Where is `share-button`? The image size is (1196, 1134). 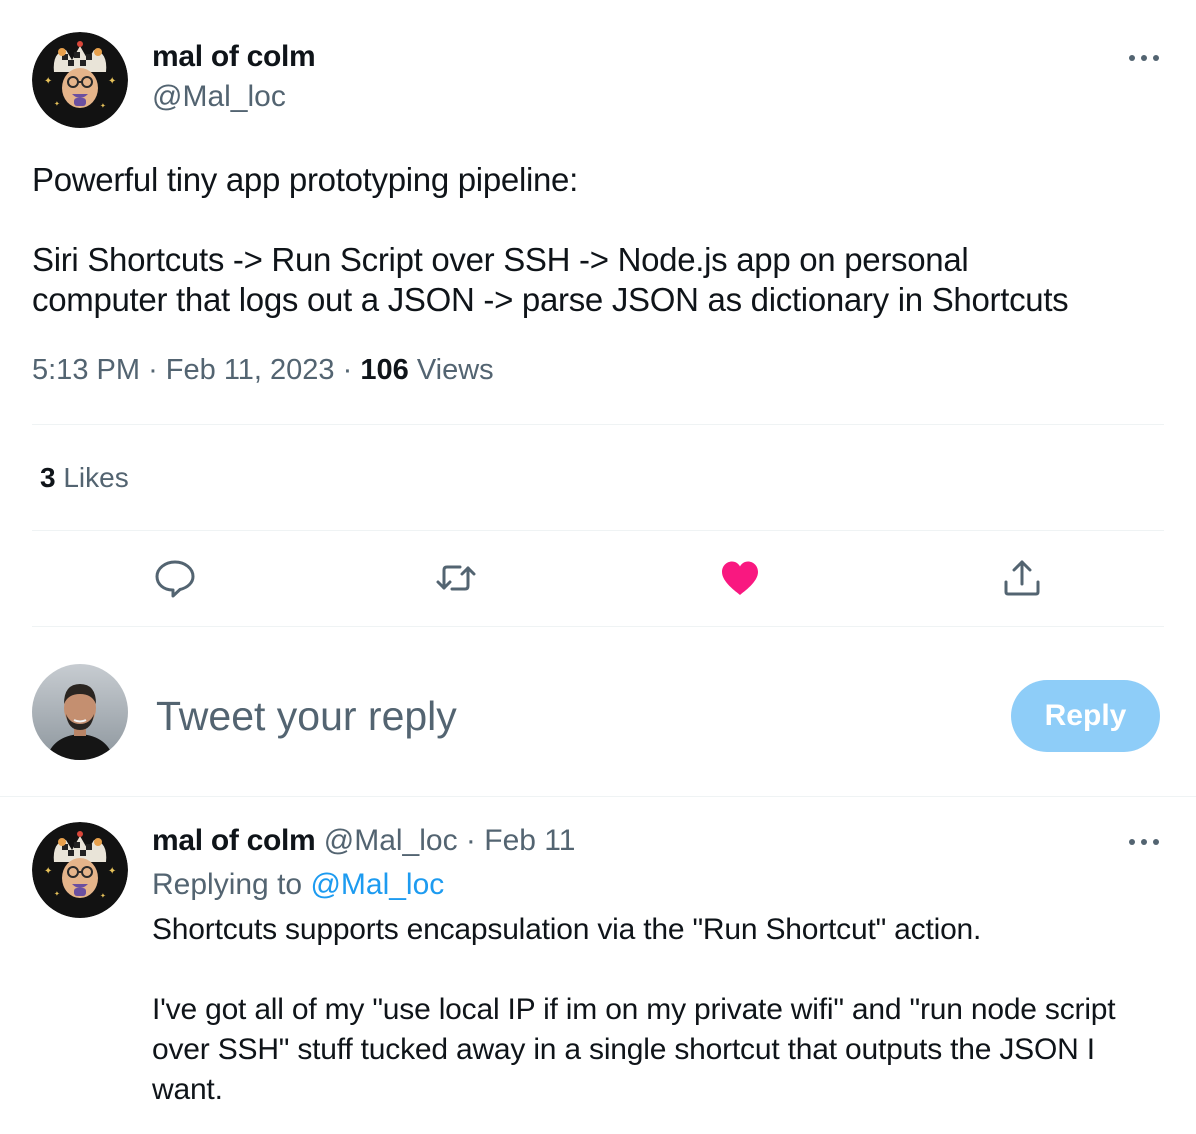
share-button is located at coordinates (1022, 578).